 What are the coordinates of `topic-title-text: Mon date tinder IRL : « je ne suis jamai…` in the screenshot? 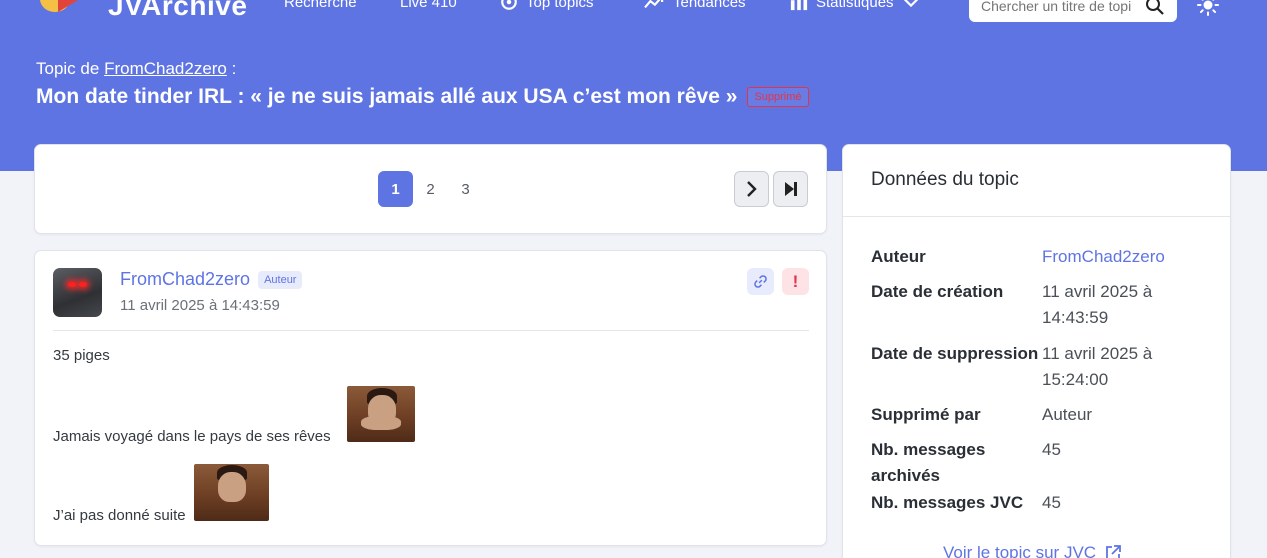 It's located at (387, 96).